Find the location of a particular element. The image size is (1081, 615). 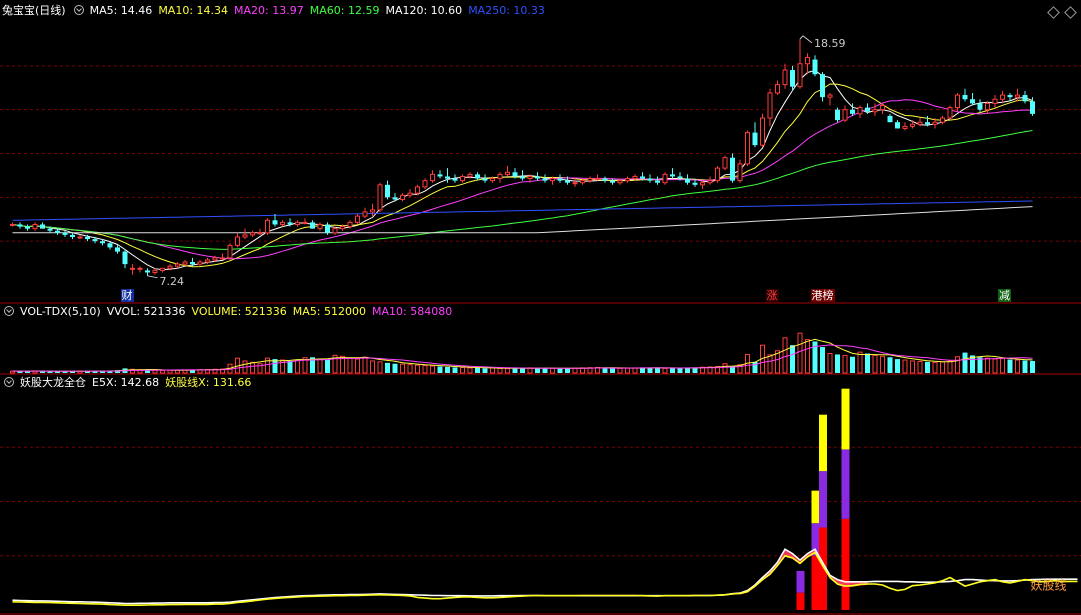

event-tag-3: 减 is located at coordinates (1004, 295).